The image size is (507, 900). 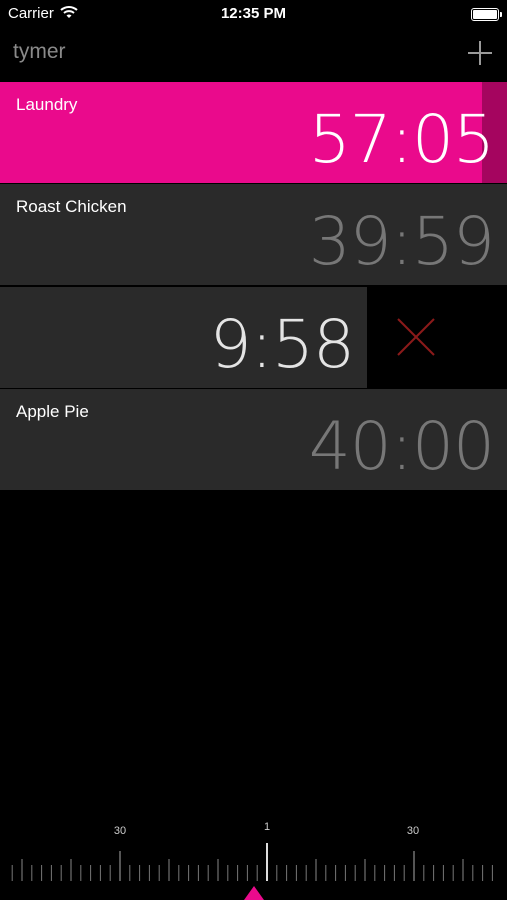 I want to click on timer-time: 40:00, so click(x=401, y=446).